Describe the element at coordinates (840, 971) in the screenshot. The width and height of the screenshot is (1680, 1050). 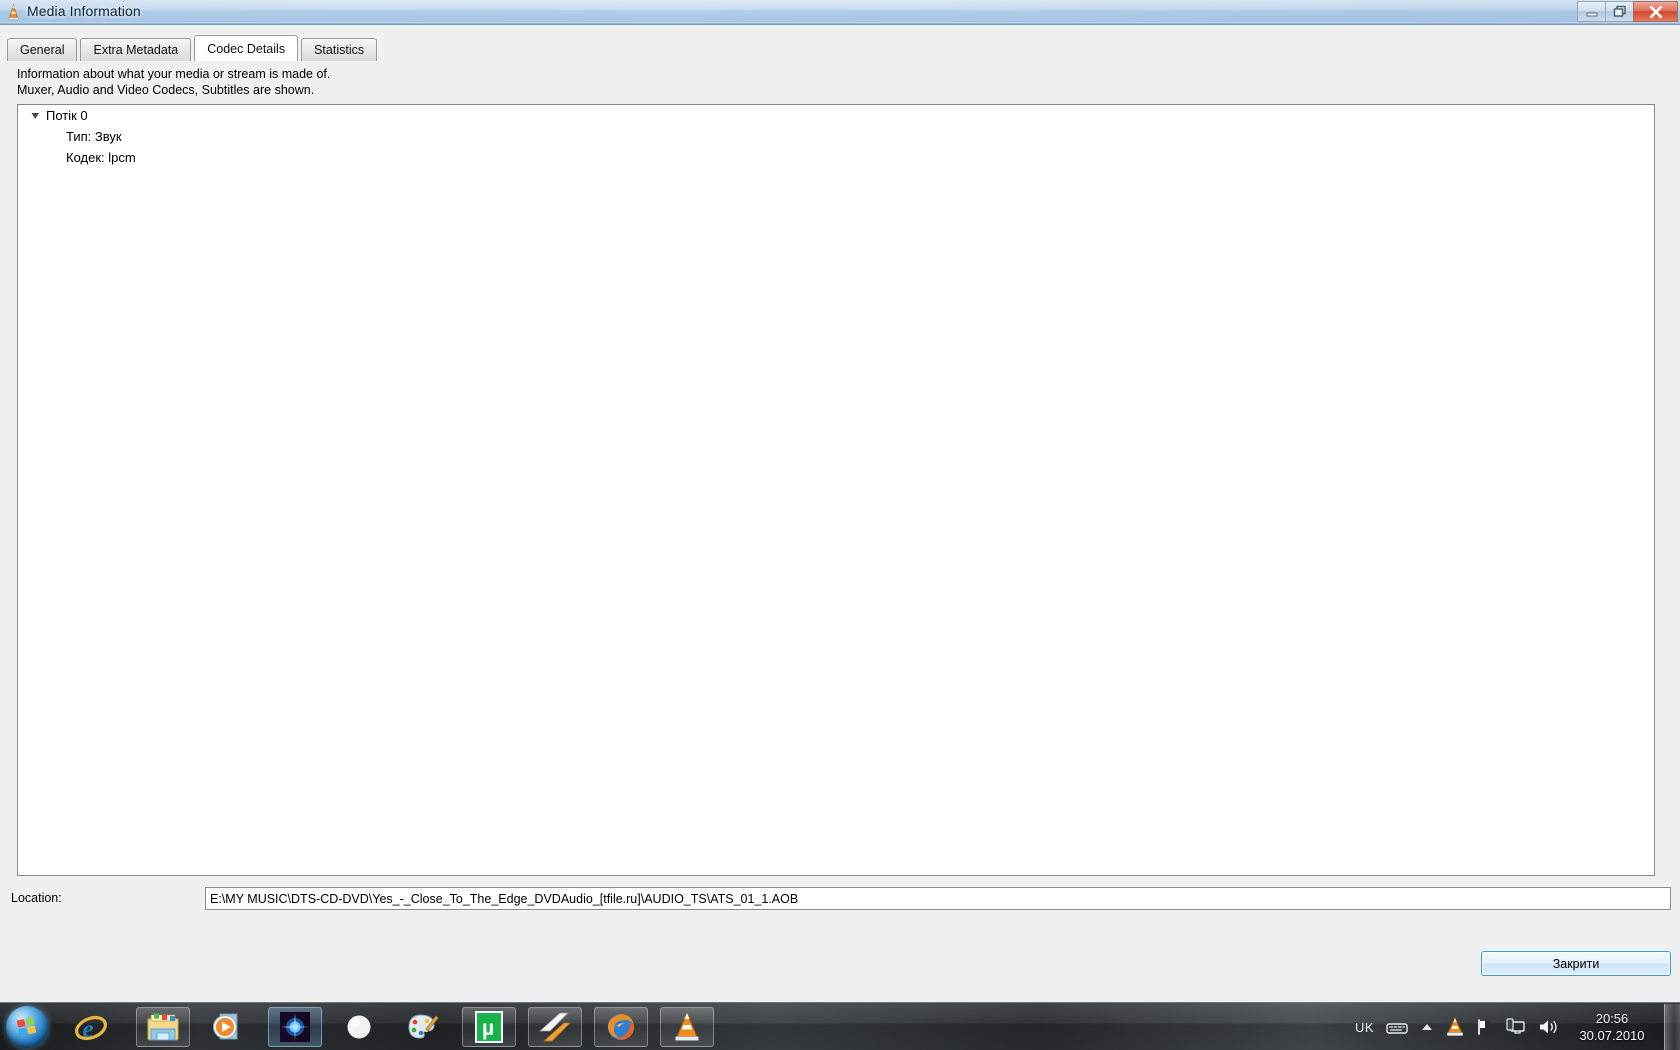
I see `dialog-footer: Закрити` at that location.